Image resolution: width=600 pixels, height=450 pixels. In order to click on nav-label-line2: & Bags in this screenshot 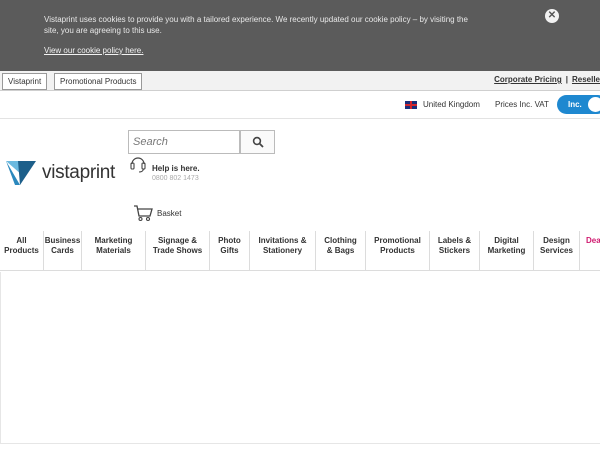, I will do `click(340, 250)`.